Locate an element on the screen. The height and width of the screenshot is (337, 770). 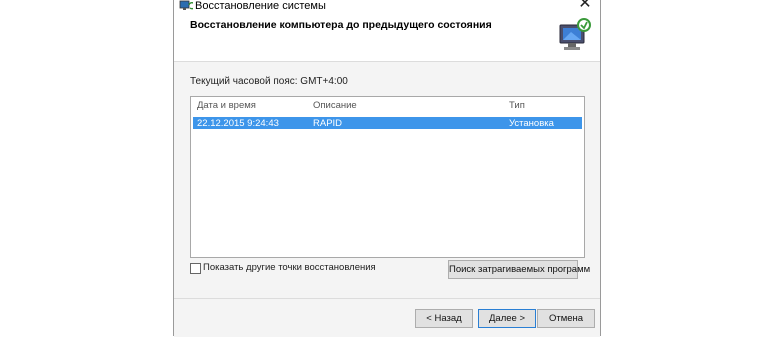
row-type: Установка is located at coordinates (531, 123).